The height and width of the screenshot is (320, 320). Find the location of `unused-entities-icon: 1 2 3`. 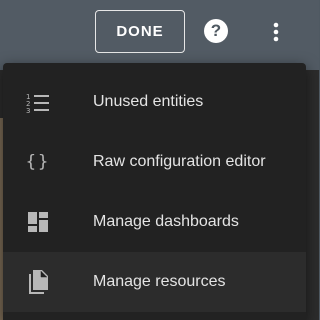

unused-entities-icon: 1 2 3 is located at coordinates (38, 102).